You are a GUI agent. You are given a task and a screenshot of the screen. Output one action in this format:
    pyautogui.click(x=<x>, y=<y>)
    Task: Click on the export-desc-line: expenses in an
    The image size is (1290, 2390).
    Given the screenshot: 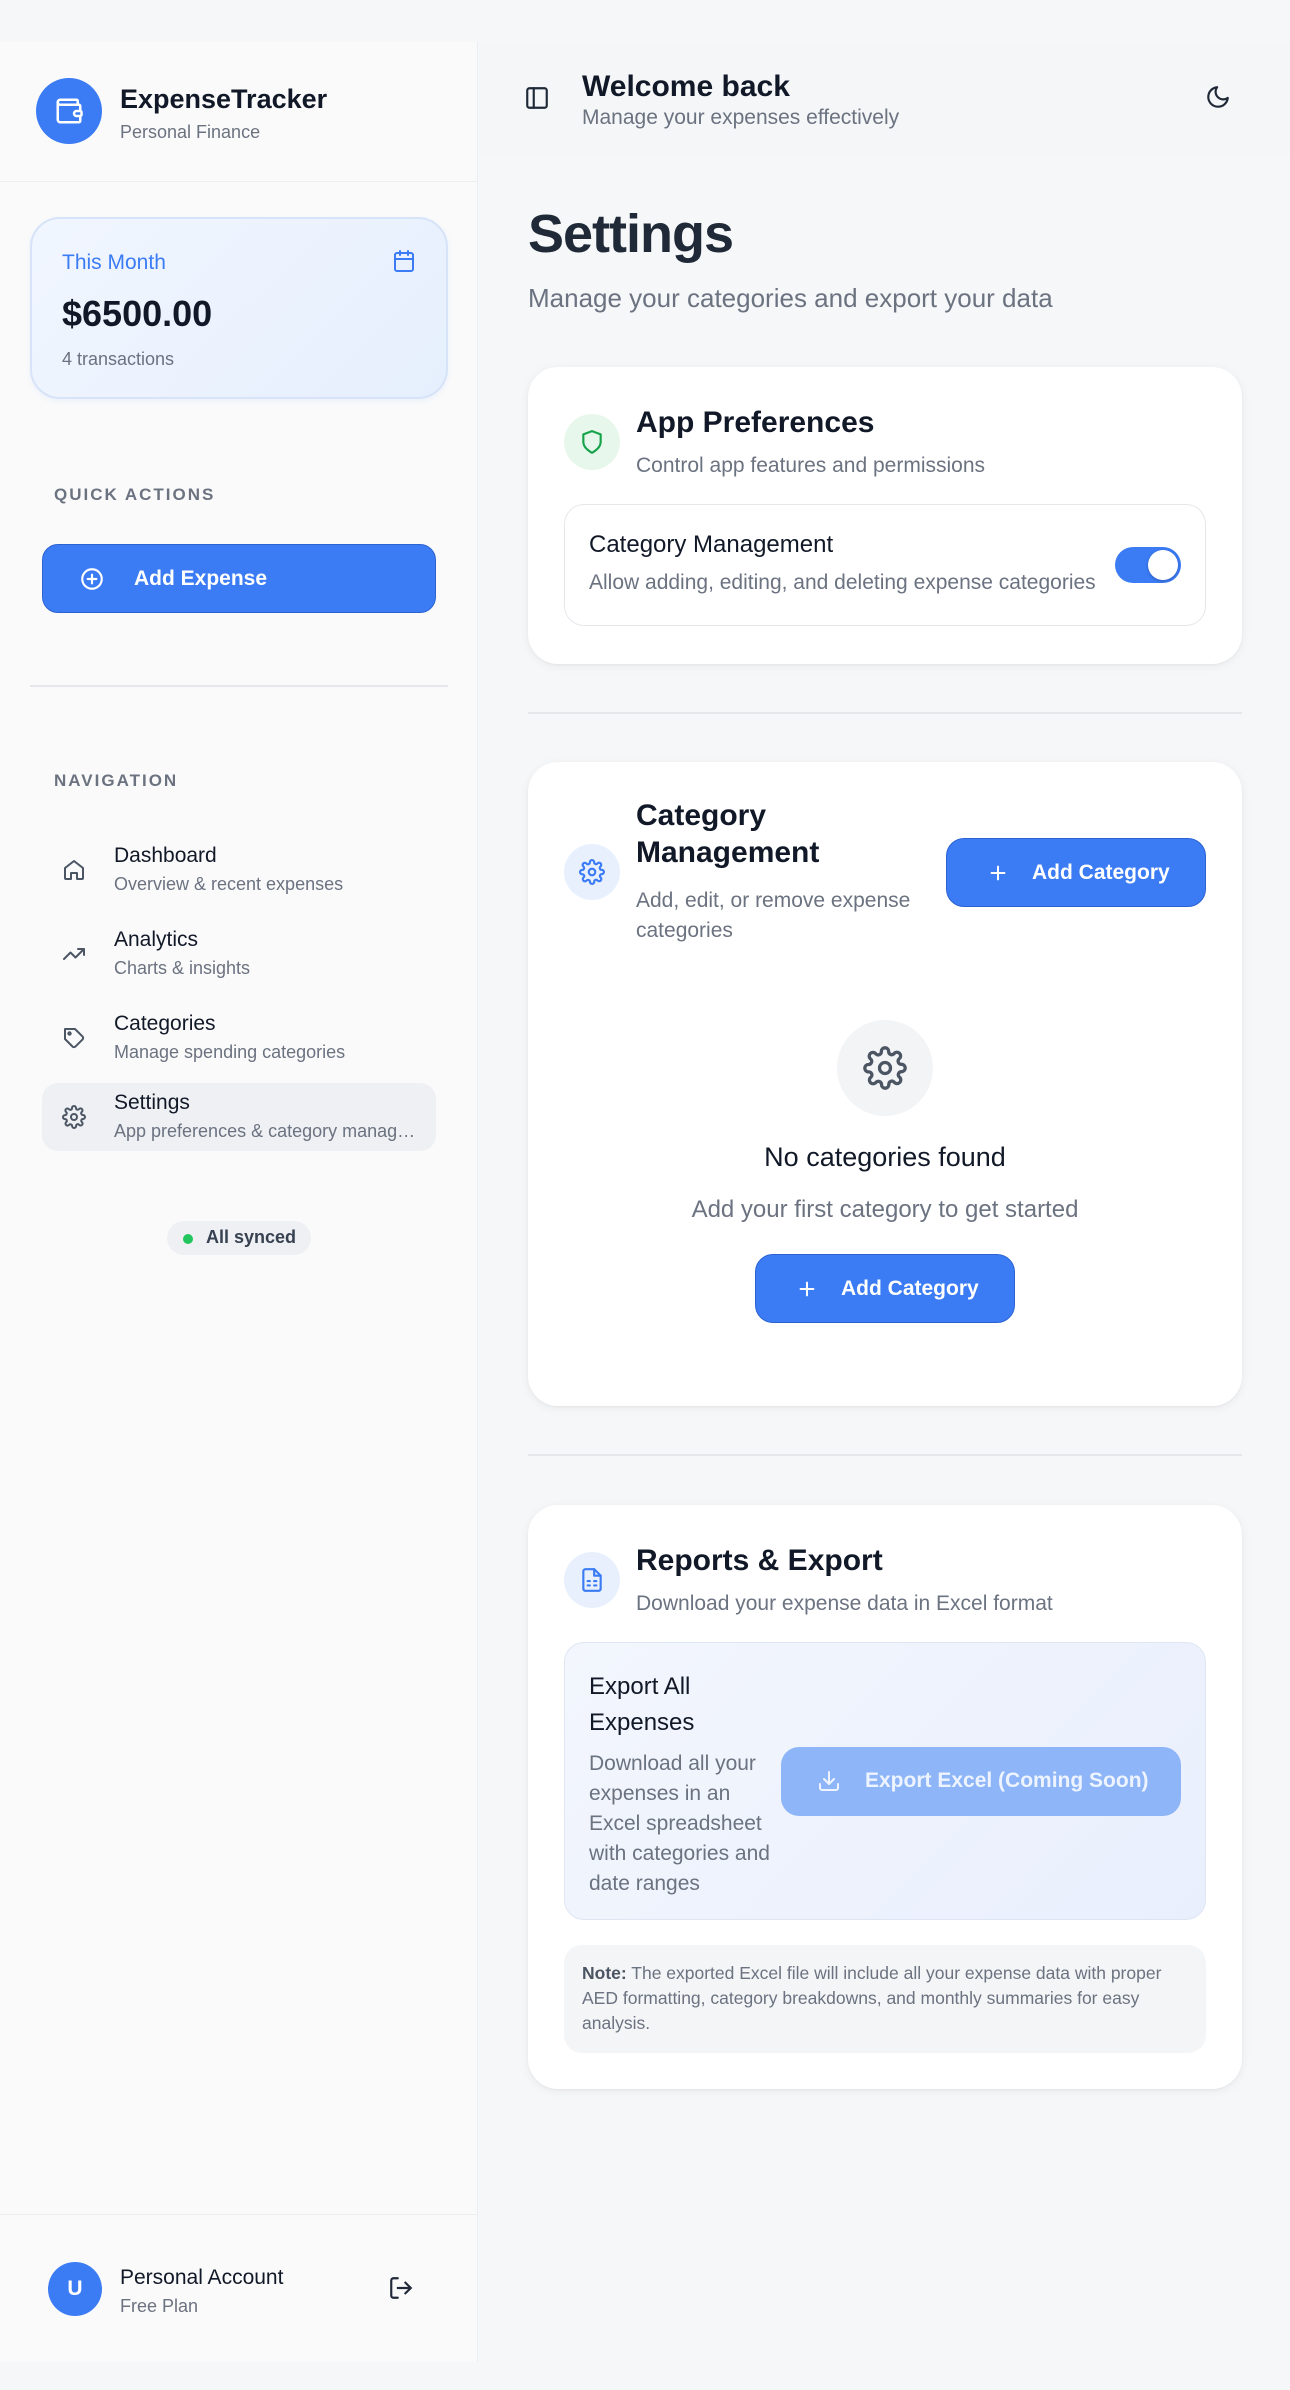 What is the action you would take?
    pyautogui.click(x=660, y=1793)
    